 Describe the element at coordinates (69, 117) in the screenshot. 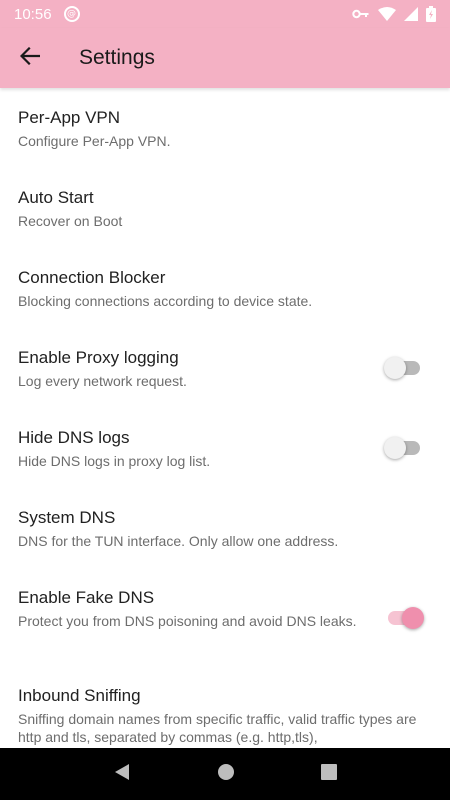

I see `setting-title: Per-App VPN` at that location.